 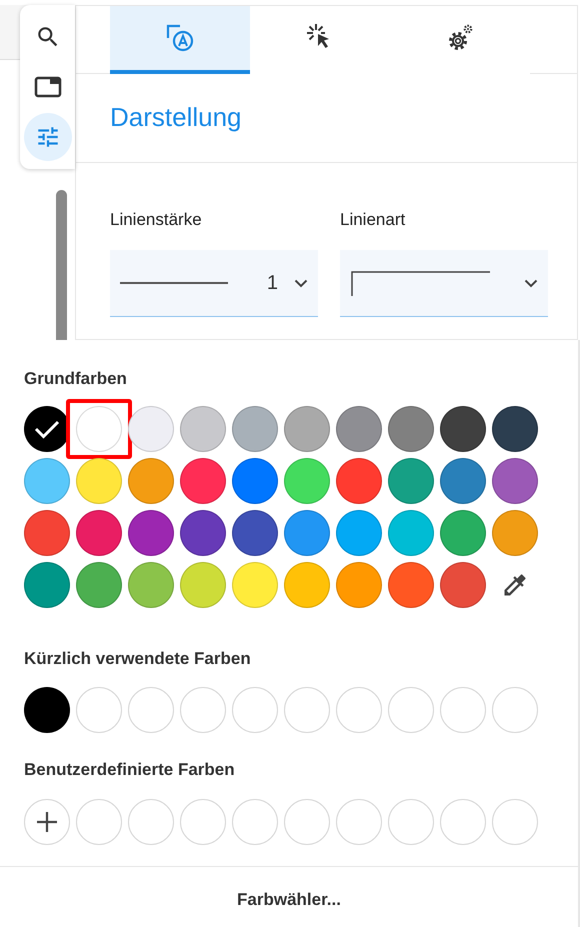 I want to click on section-heading: Grundfarben, so click(x=75, y=379).